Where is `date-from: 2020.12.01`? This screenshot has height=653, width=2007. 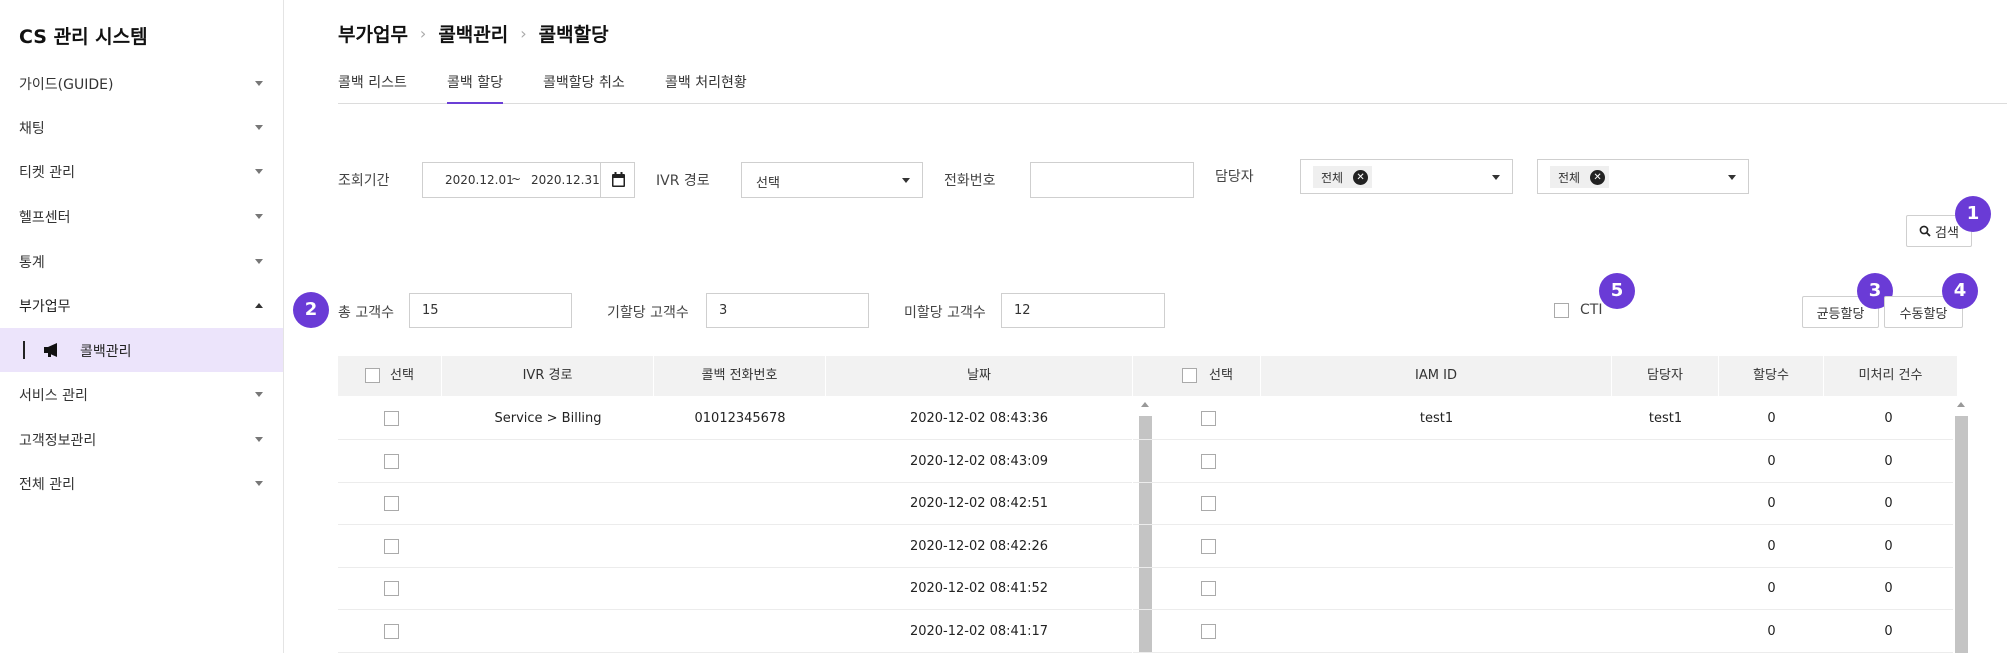
date-from: 2020.12.01 is located at coordinates (479, 180).